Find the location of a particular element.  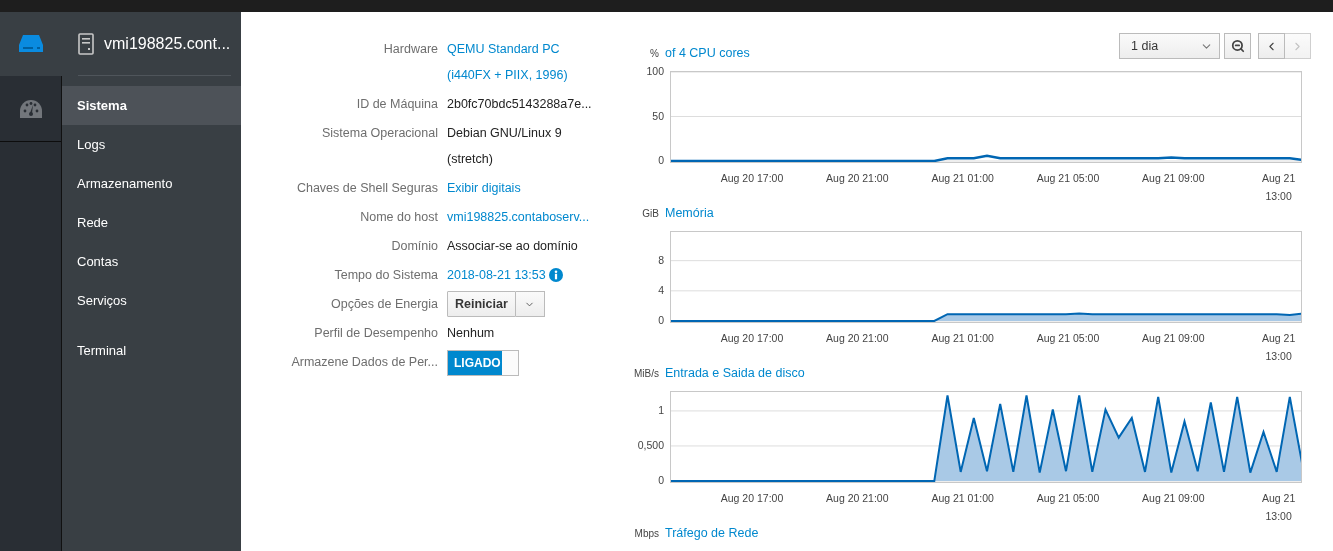

info-label: Chaves de Shell Seguras is located at coordinates (366, 188).